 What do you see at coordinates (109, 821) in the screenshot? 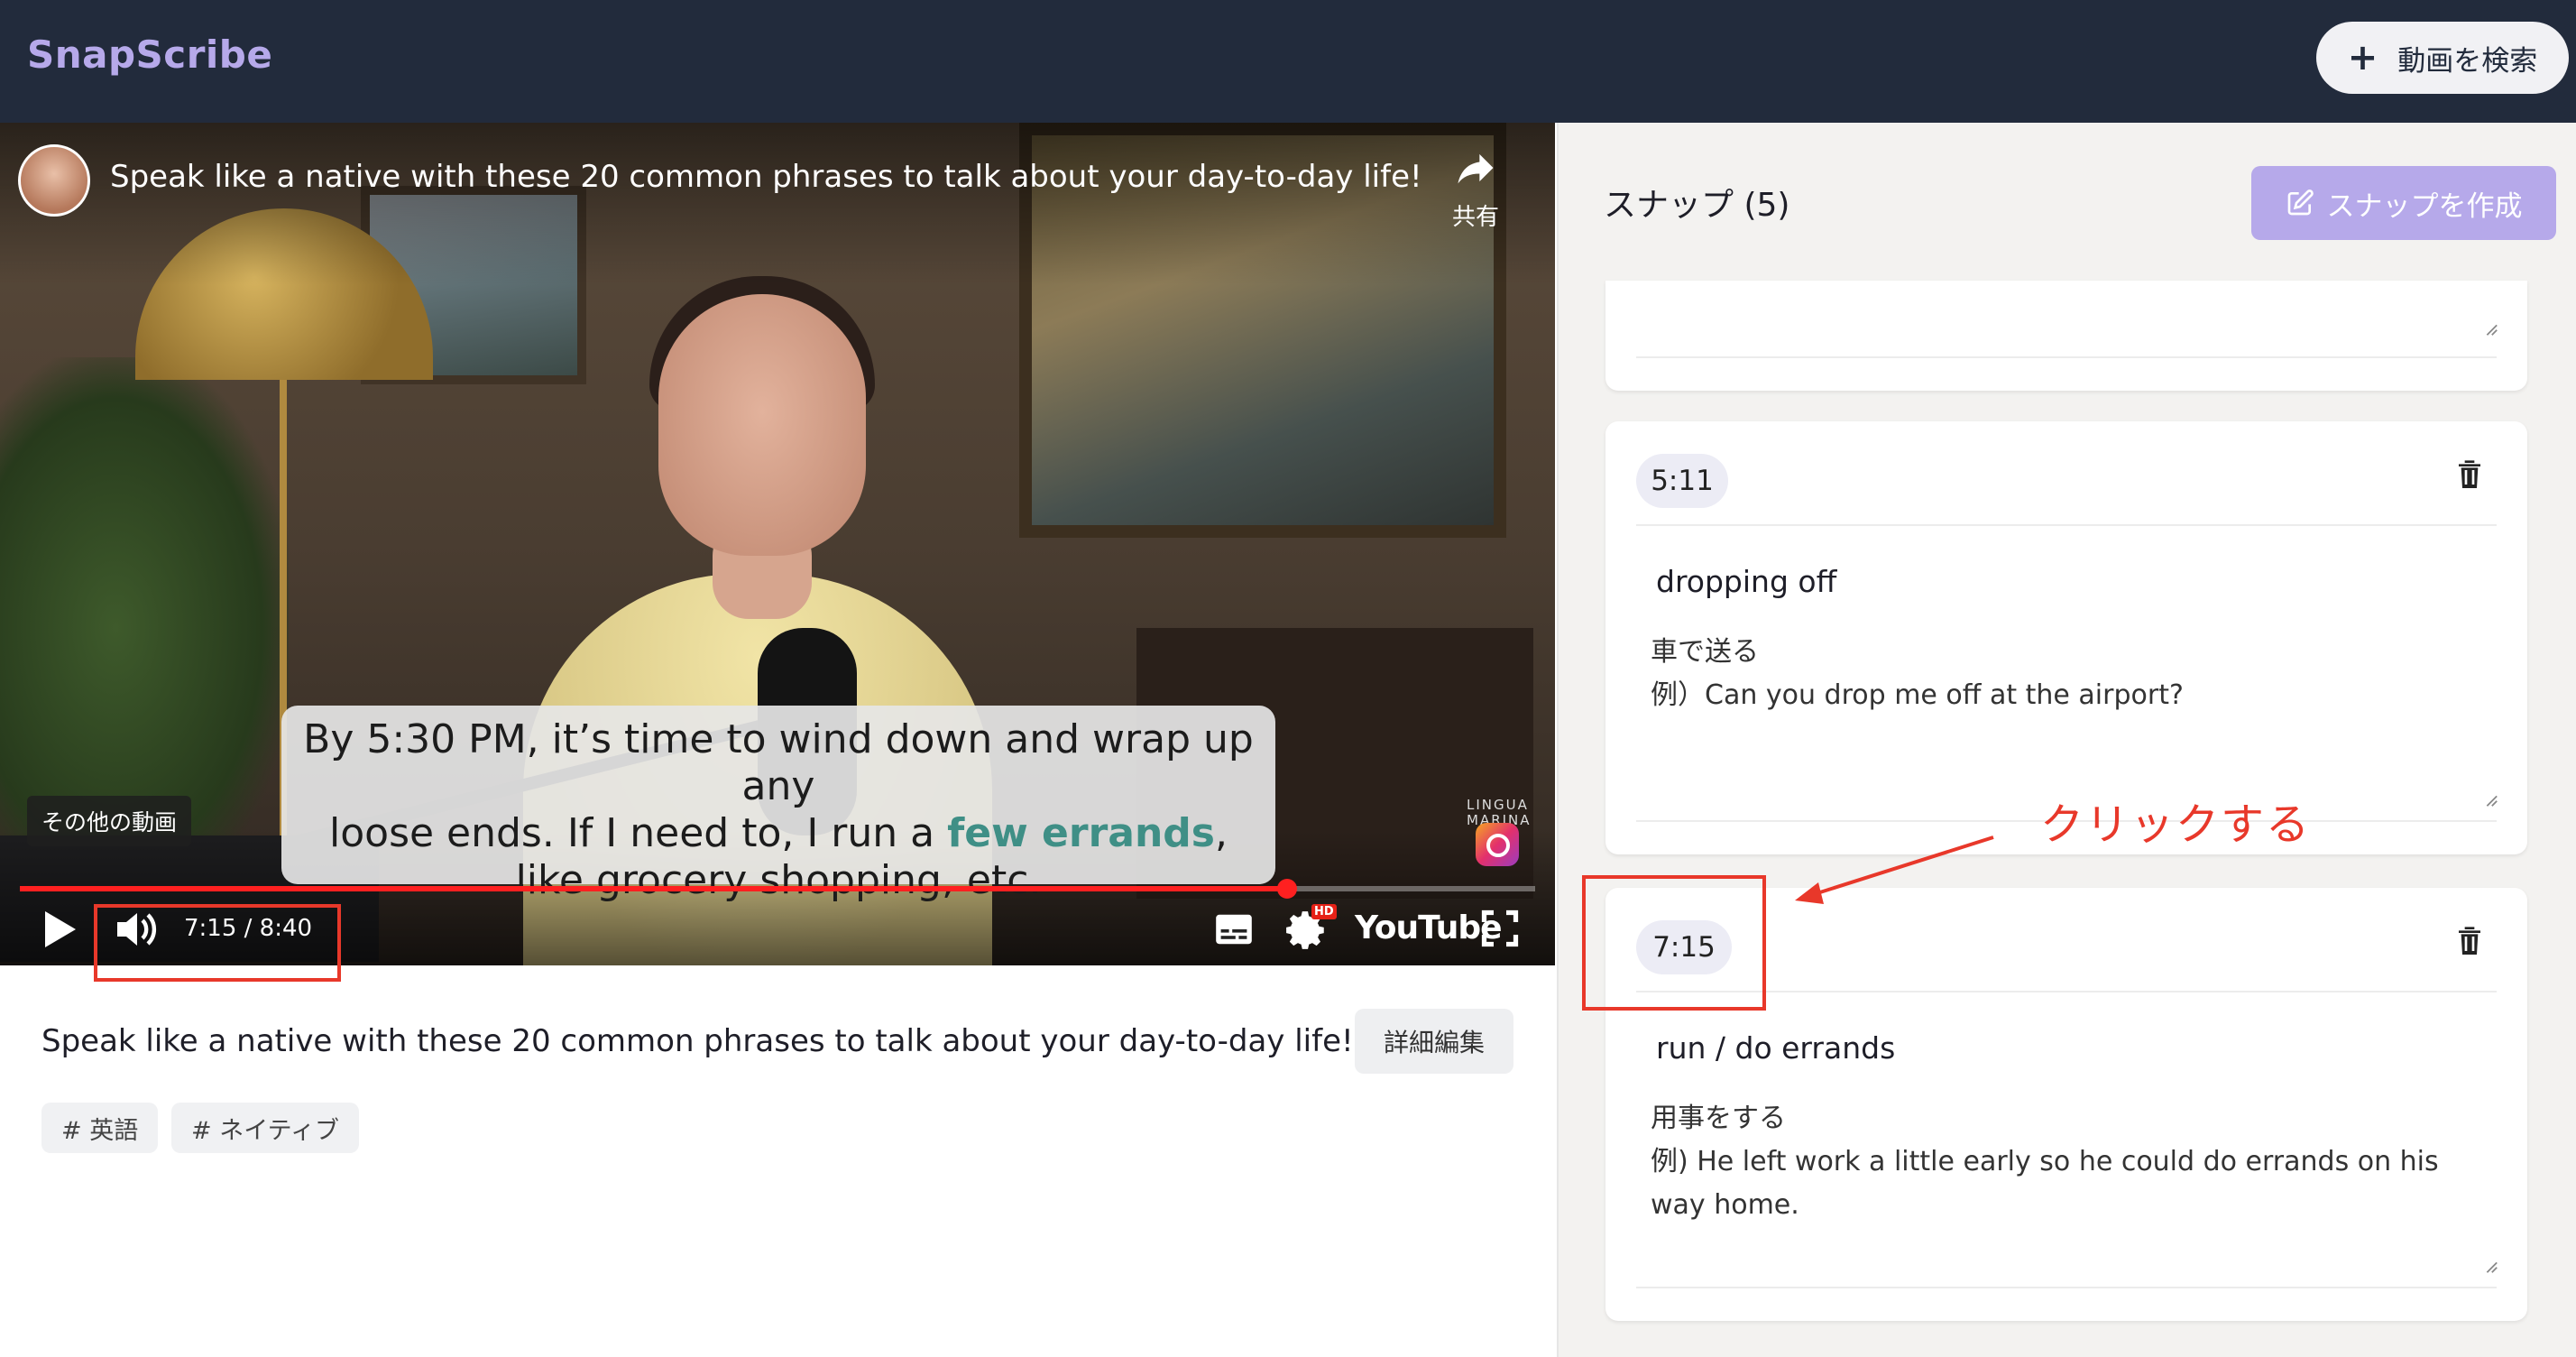
I see `more-videos-button: その他の動画` at bounding box center [109, 821].